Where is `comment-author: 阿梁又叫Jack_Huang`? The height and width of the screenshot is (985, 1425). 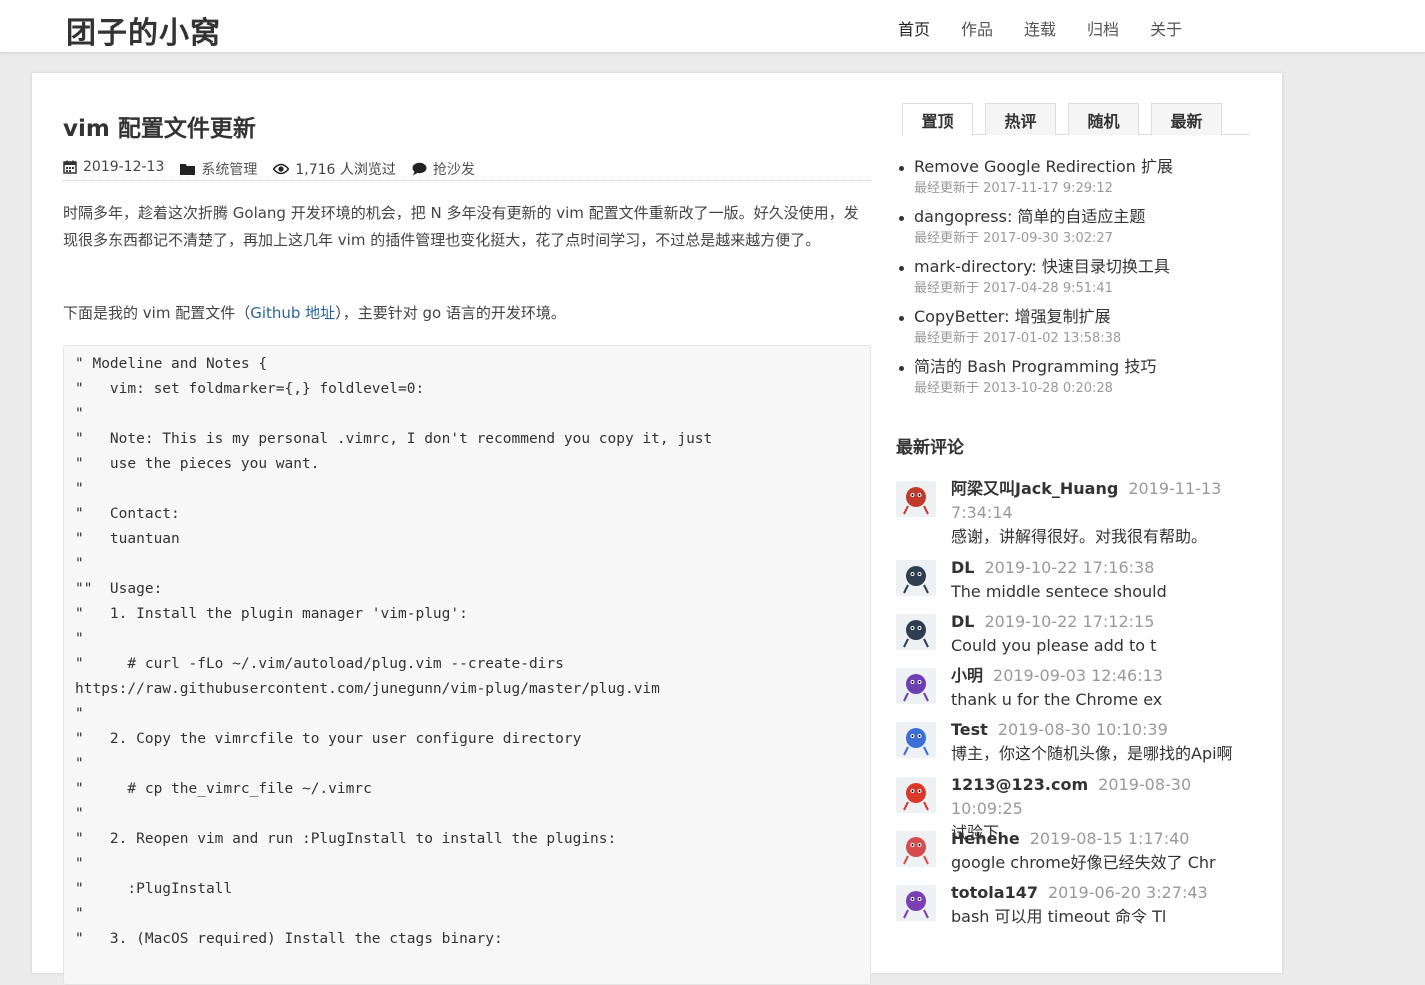
comment-author: 阿梁又叫Jack_Huang is located at coordinates (1034, 488).